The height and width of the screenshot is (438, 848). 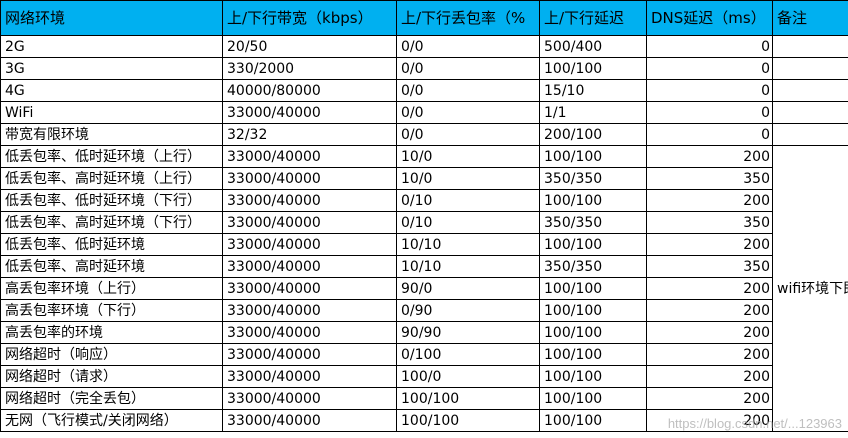 What do you see at coordinates (111, 244) in the screenshot?
I see `cell-env: 低丢包率、低时延环境` at bounding box center [111, 244].